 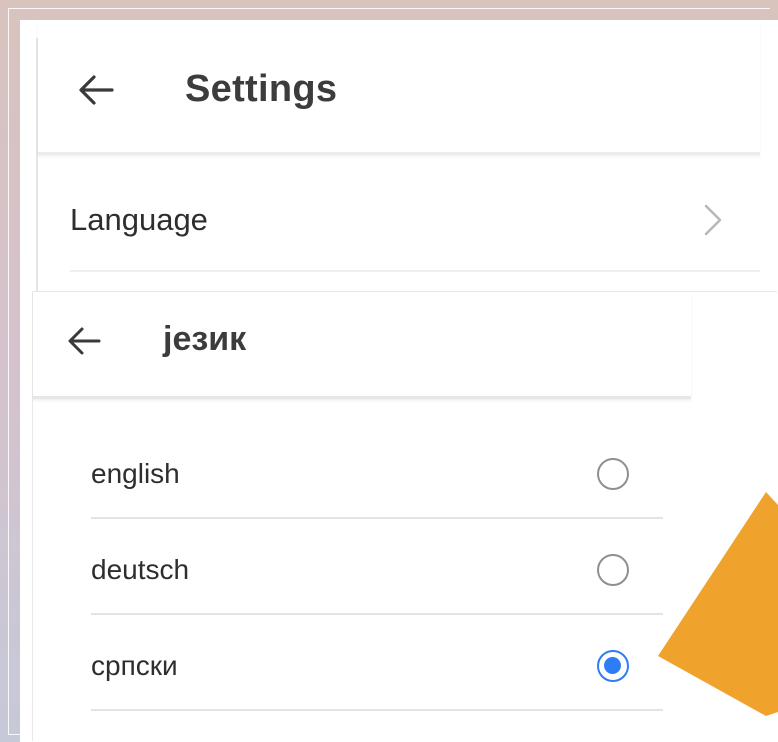 What do you see at coordinates (134, 665) in the screenshot?
I see `option-label: српски` at bounding box center [134, 665].